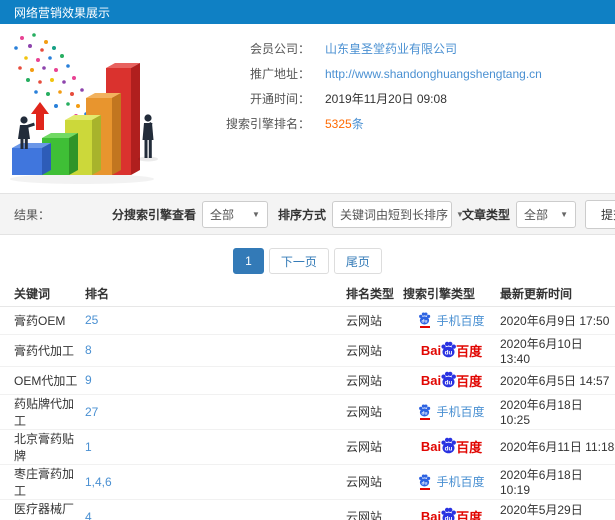 This screenshot has height=520, width=615. Describe the element at coordinates (536, 293) in the screenshot. I see `column-header: 最新更新时间` at that location.